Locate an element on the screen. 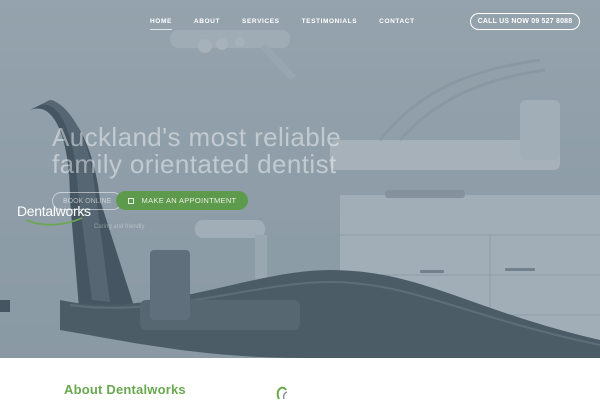 Image resolution: width=600 pixels, height=400 pixels. call-us-button: CALL US NOW 09 527 8088 is located at coordinates (525, 21).